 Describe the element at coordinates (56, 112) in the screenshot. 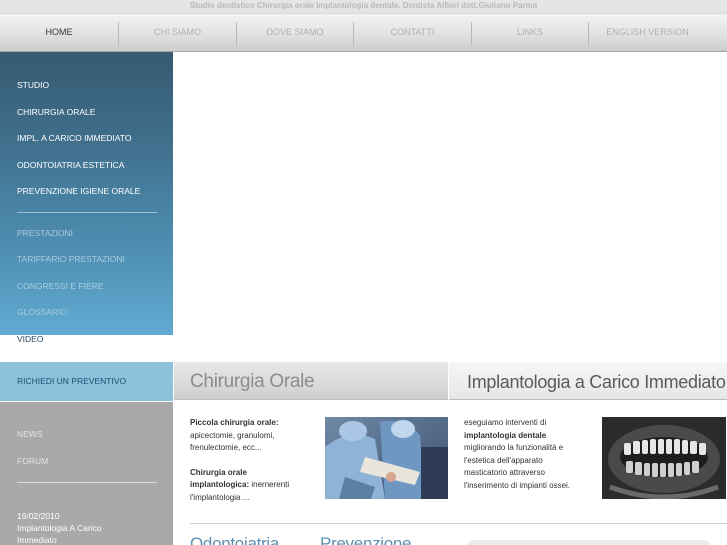

I see `sidebar-item-chirurgia-orale: CHIRURGIA ORALE` at that location.